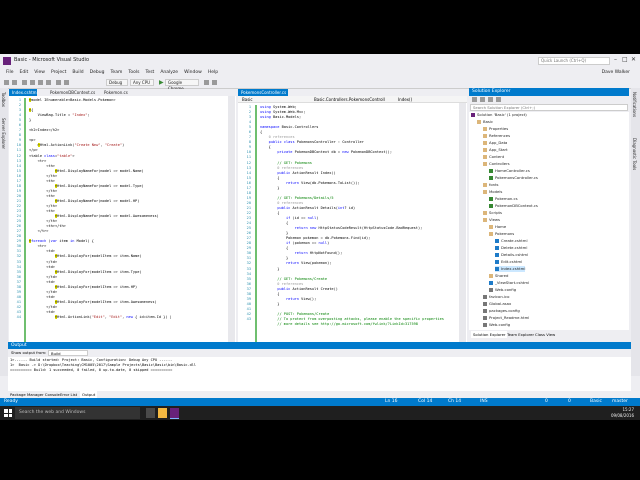 The height and width of the screenshot is (480, 640). What do you see at coordinates (545, 334) in the screenshot?
I see `tab-class-view: Class View` at bounding box center [545, 334].